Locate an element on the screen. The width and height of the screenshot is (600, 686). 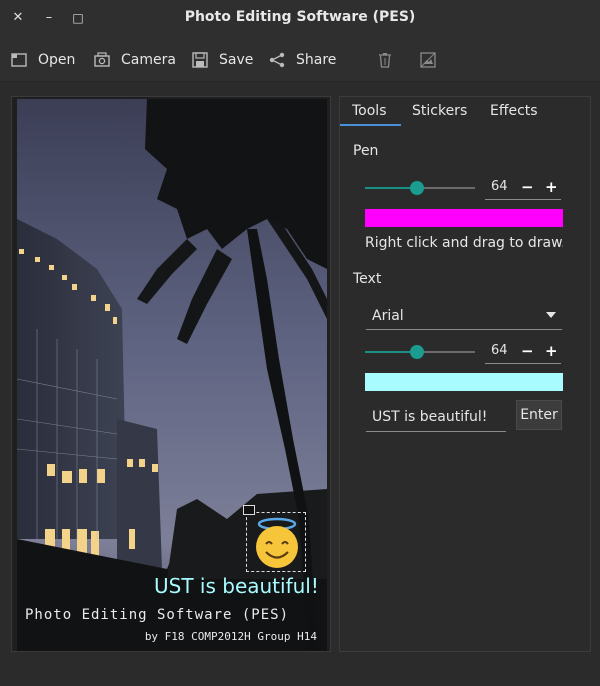
delete-button is located at coordinates (390, 60).